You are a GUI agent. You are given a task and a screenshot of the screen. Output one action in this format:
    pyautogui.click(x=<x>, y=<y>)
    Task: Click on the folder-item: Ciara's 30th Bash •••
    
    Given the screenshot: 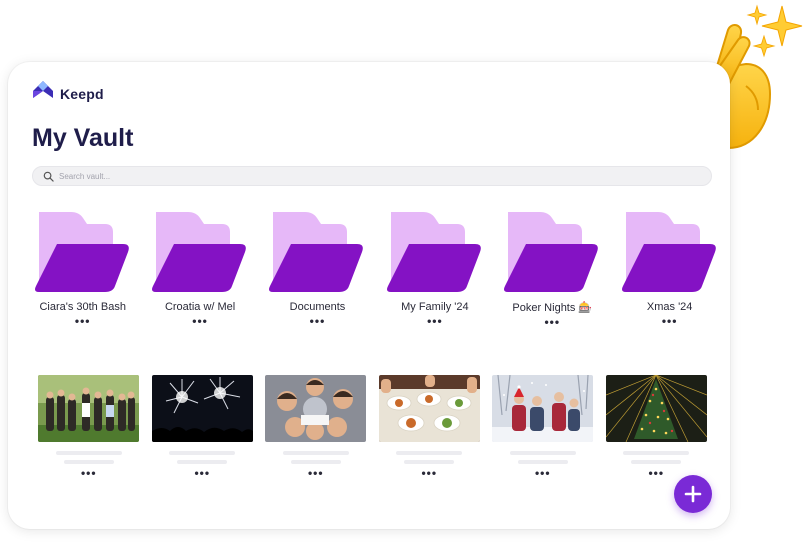 What is the action you would take?
    pyautogui.click(x=82, y=269)
    